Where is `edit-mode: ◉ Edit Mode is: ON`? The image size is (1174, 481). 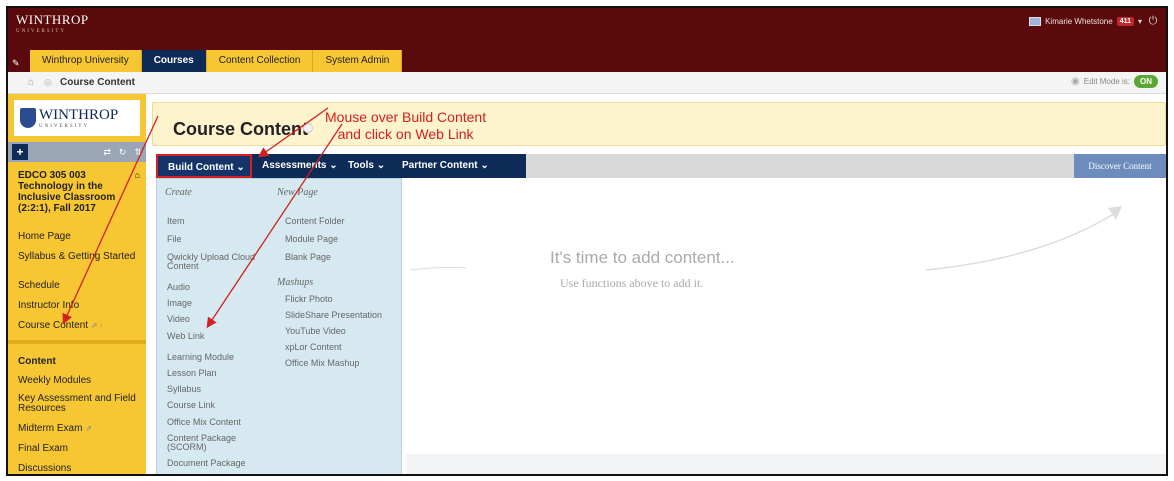 edit-mode: ◉ Edit Mode is: ON is located at coordinates (1114, 81).